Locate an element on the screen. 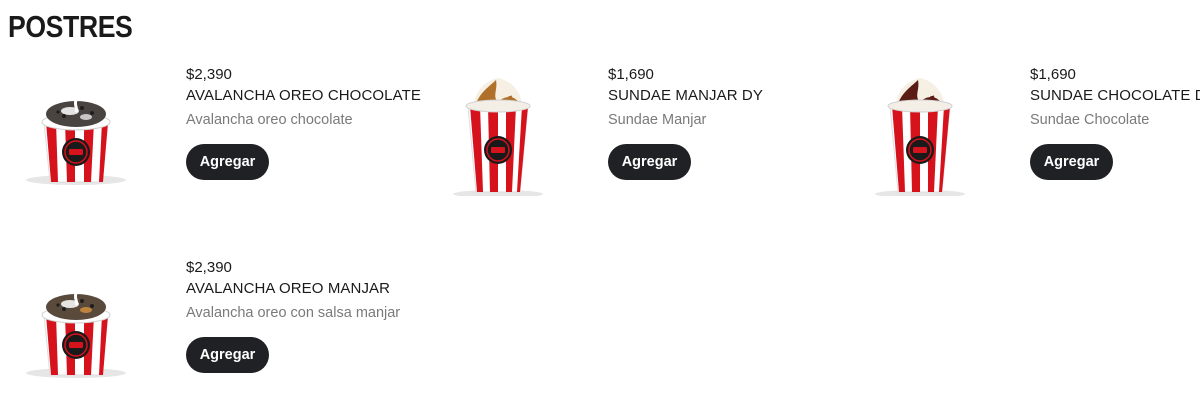 The image size is (1200, 401). product-name: SUNDAE MANJAR DY is located at coordinates (685, 95).